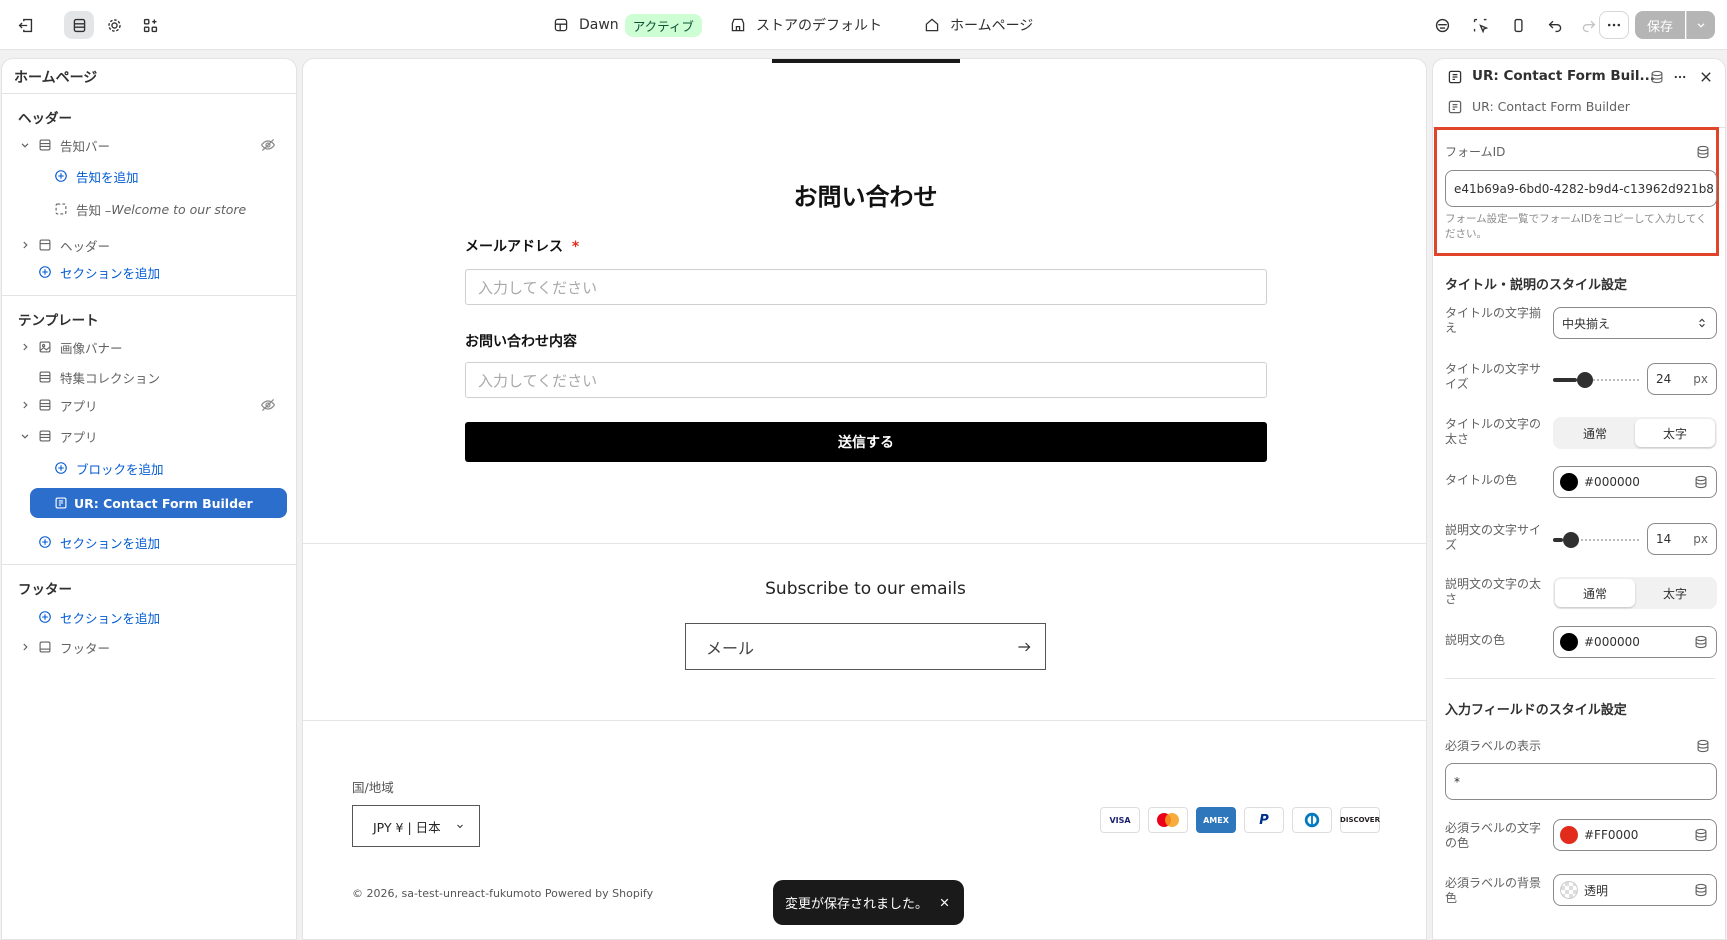 The width and height of the screenshot is (1727, 940). I want to click on apps-icon, so click(150, 25).